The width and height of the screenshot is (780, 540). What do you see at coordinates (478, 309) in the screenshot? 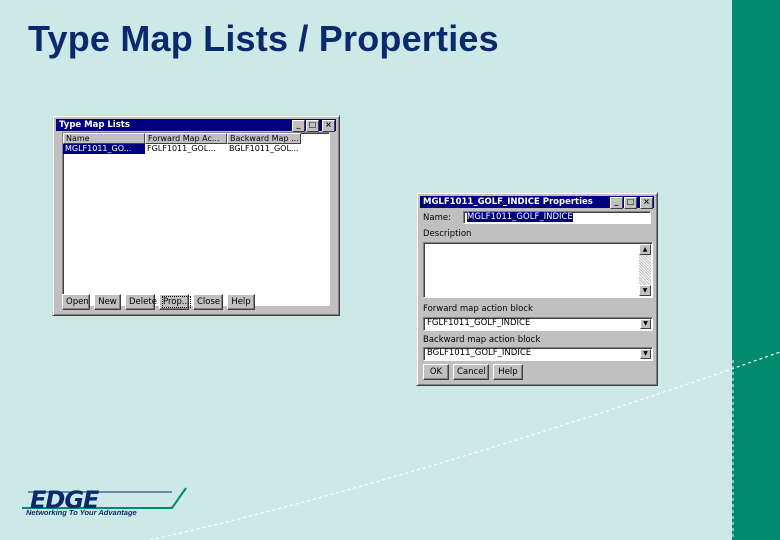
I see `forward-label: Forward map action block` at bounding box center [478, 309].